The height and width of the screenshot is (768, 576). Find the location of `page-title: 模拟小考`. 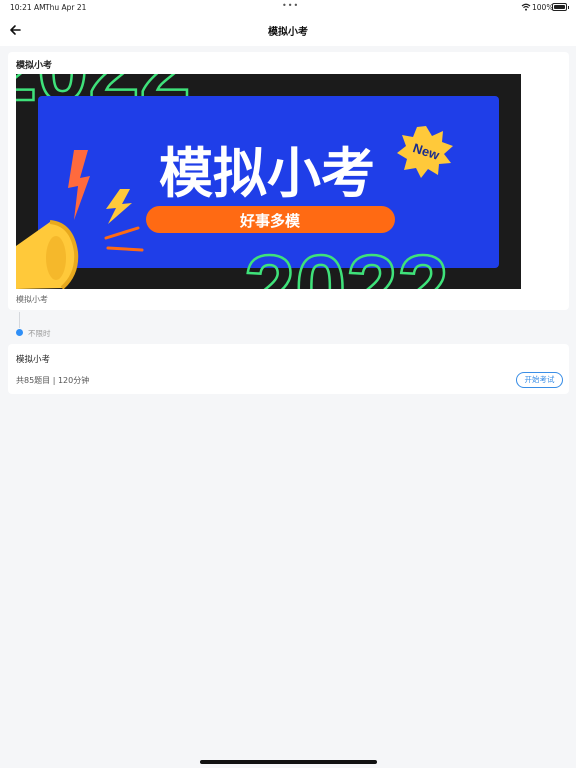

page-title: 模拟小考 is located at coordinates (288, 32).